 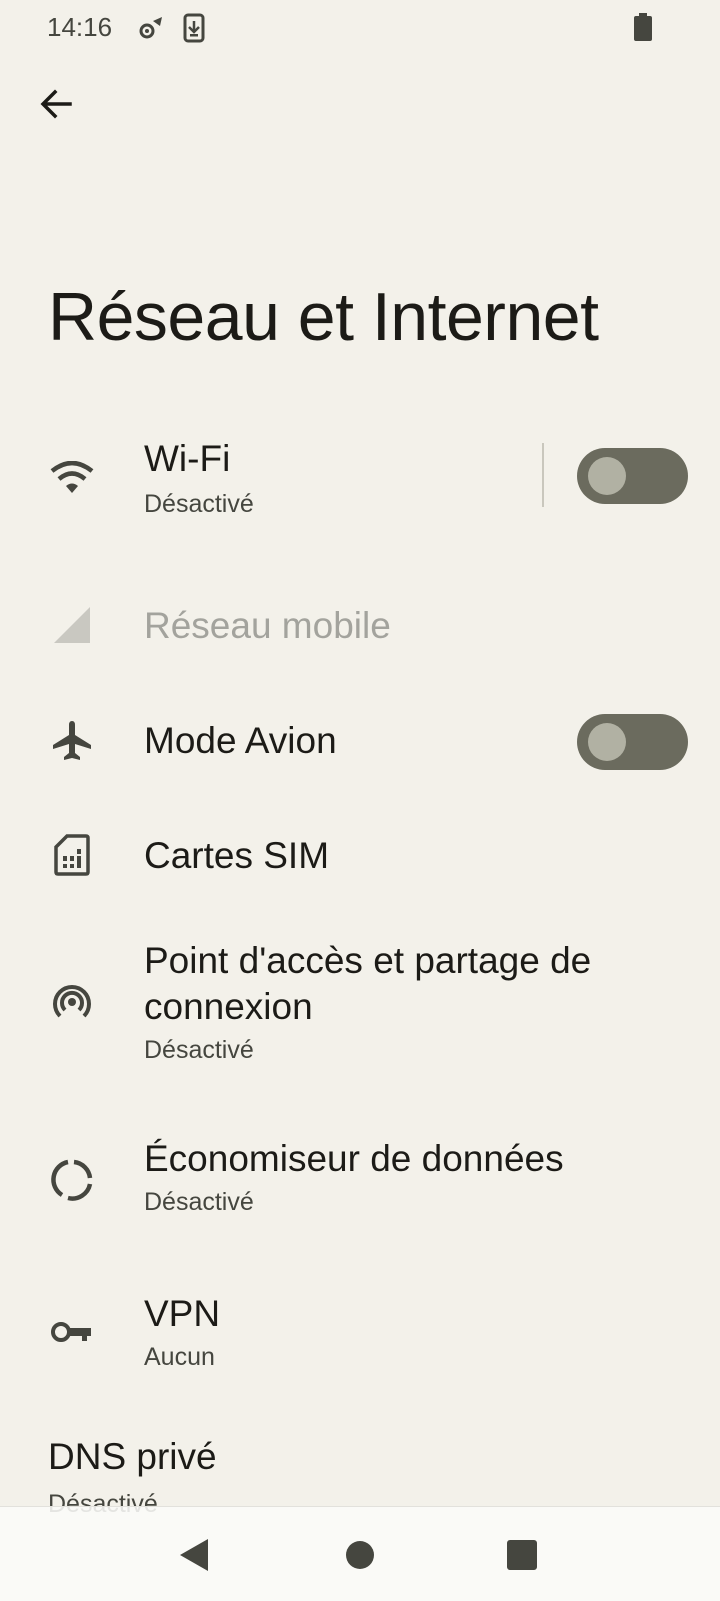 I want to click on status-bar: 14:16, so click(x=360, y=28).